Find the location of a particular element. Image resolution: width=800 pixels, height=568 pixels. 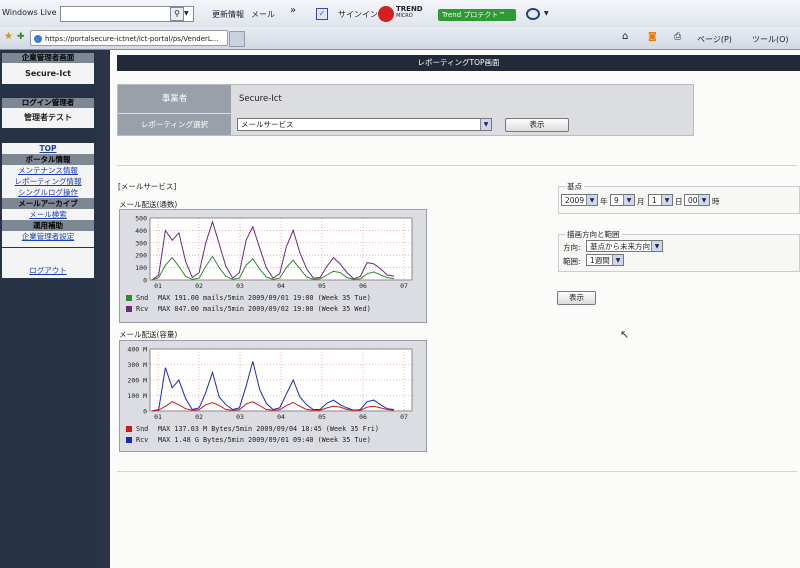

chart1-y-tick-label: 300 is located at coordinates (141, 243).